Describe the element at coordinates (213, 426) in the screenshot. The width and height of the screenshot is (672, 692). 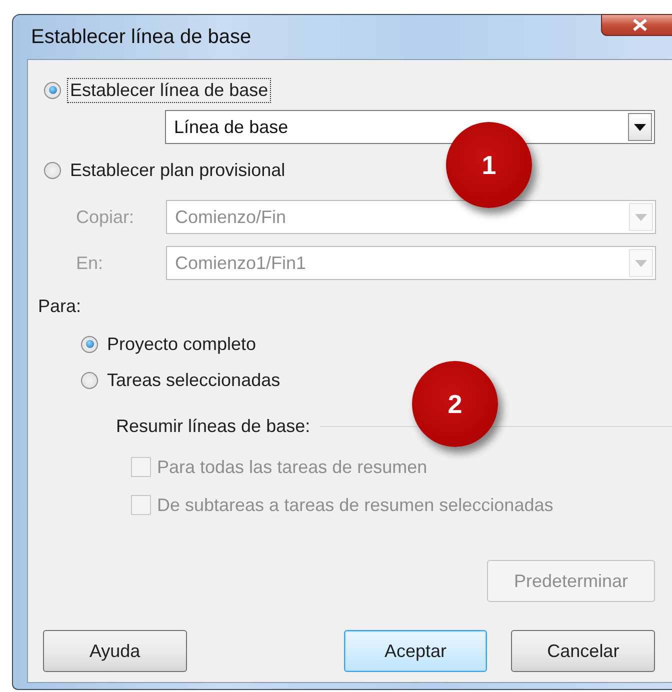
I see `group-label: Resumir líneas de base:` at that location.